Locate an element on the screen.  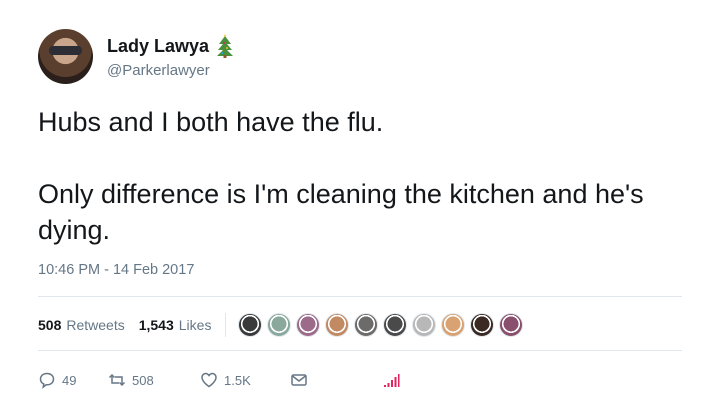
tweet-line-1: Hubs and I both have the flu. is located at coordinates (211, 122).